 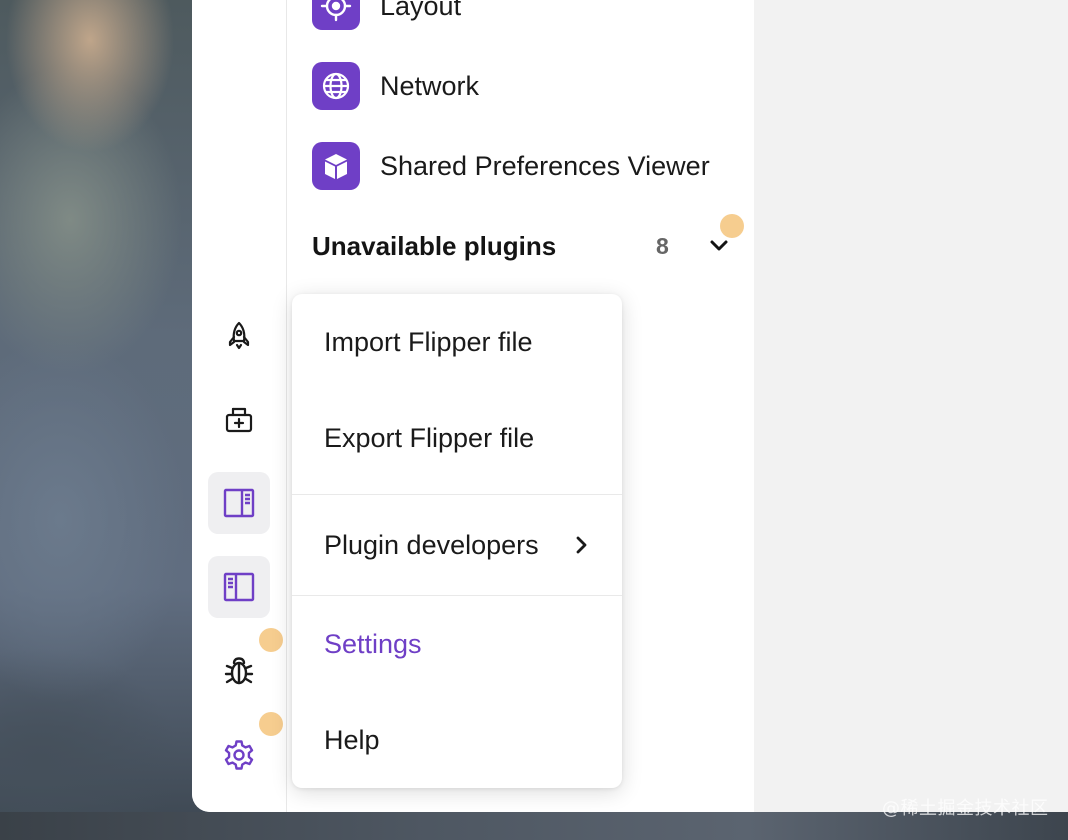 I want to click on rocket-icon, so click(x=239, y=335).